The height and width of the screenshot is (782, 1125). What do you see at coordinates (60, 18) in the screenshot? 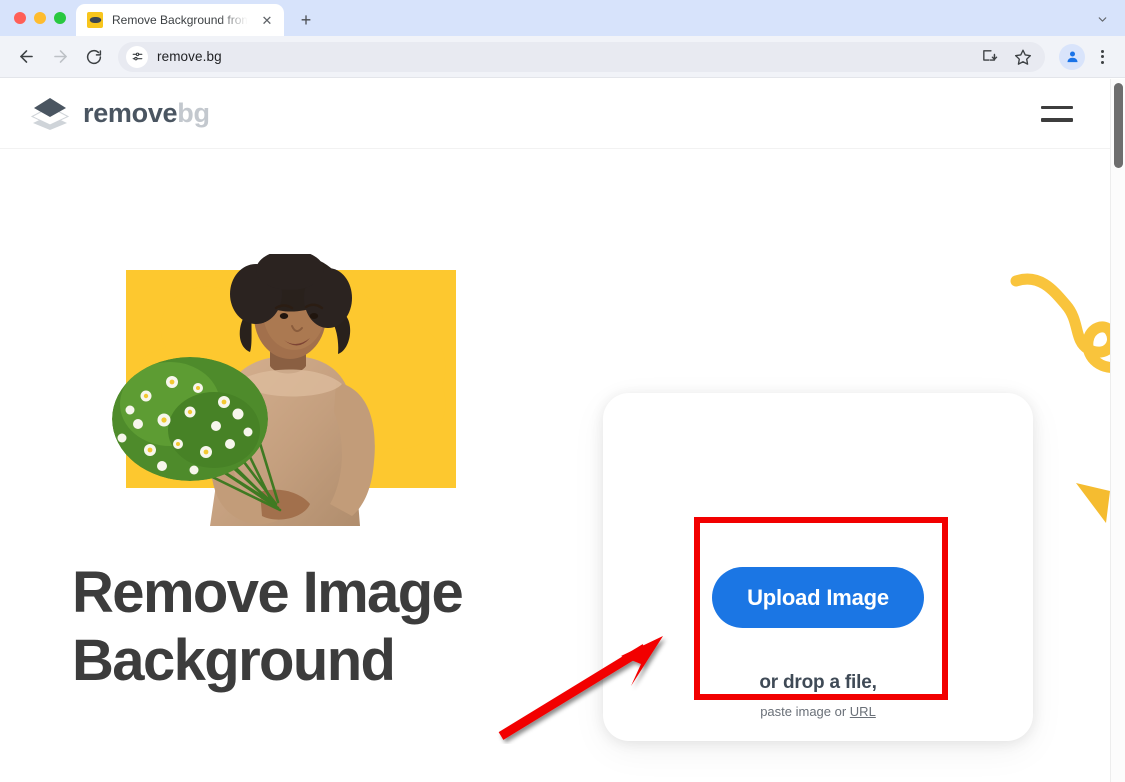
I see `maximize-window-button` at bounding box center [60, 18].